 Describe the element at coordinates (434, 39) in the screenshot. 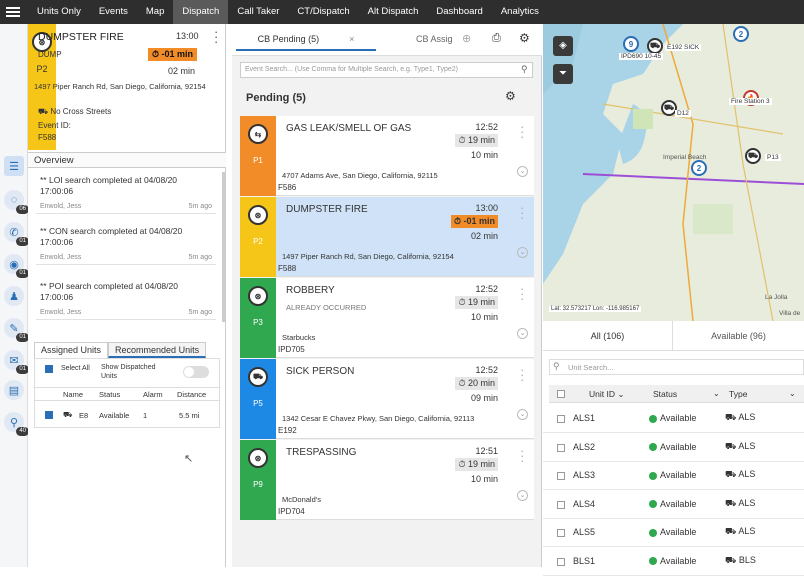

I see `tab-cb-assigned: CB Assig` at that location.